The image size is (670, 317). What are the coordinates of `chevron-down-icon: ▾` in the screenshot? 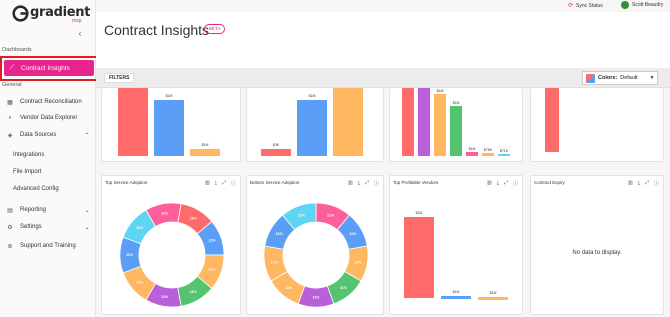 It's located at (652, 78).